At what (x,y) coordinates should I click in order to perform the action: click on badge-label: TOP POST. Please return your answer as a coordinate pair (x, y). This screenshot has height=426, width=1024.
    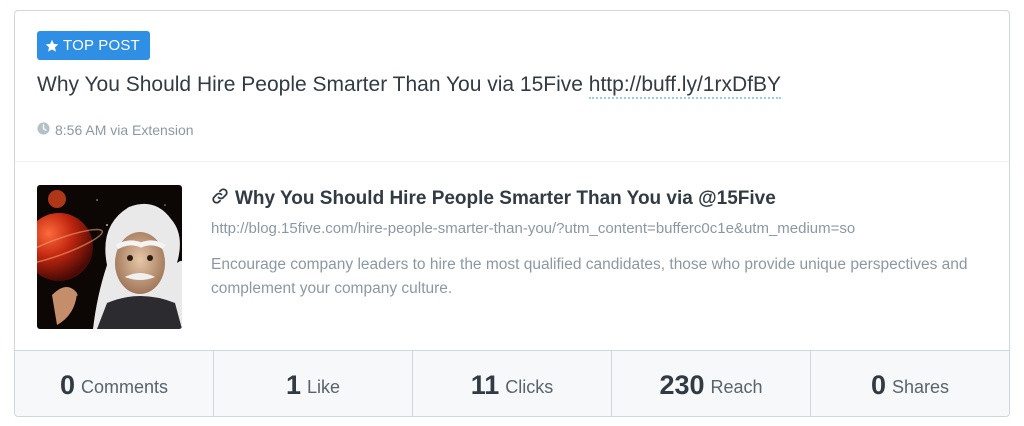
    Looking at the image, I should click on (101, 45).